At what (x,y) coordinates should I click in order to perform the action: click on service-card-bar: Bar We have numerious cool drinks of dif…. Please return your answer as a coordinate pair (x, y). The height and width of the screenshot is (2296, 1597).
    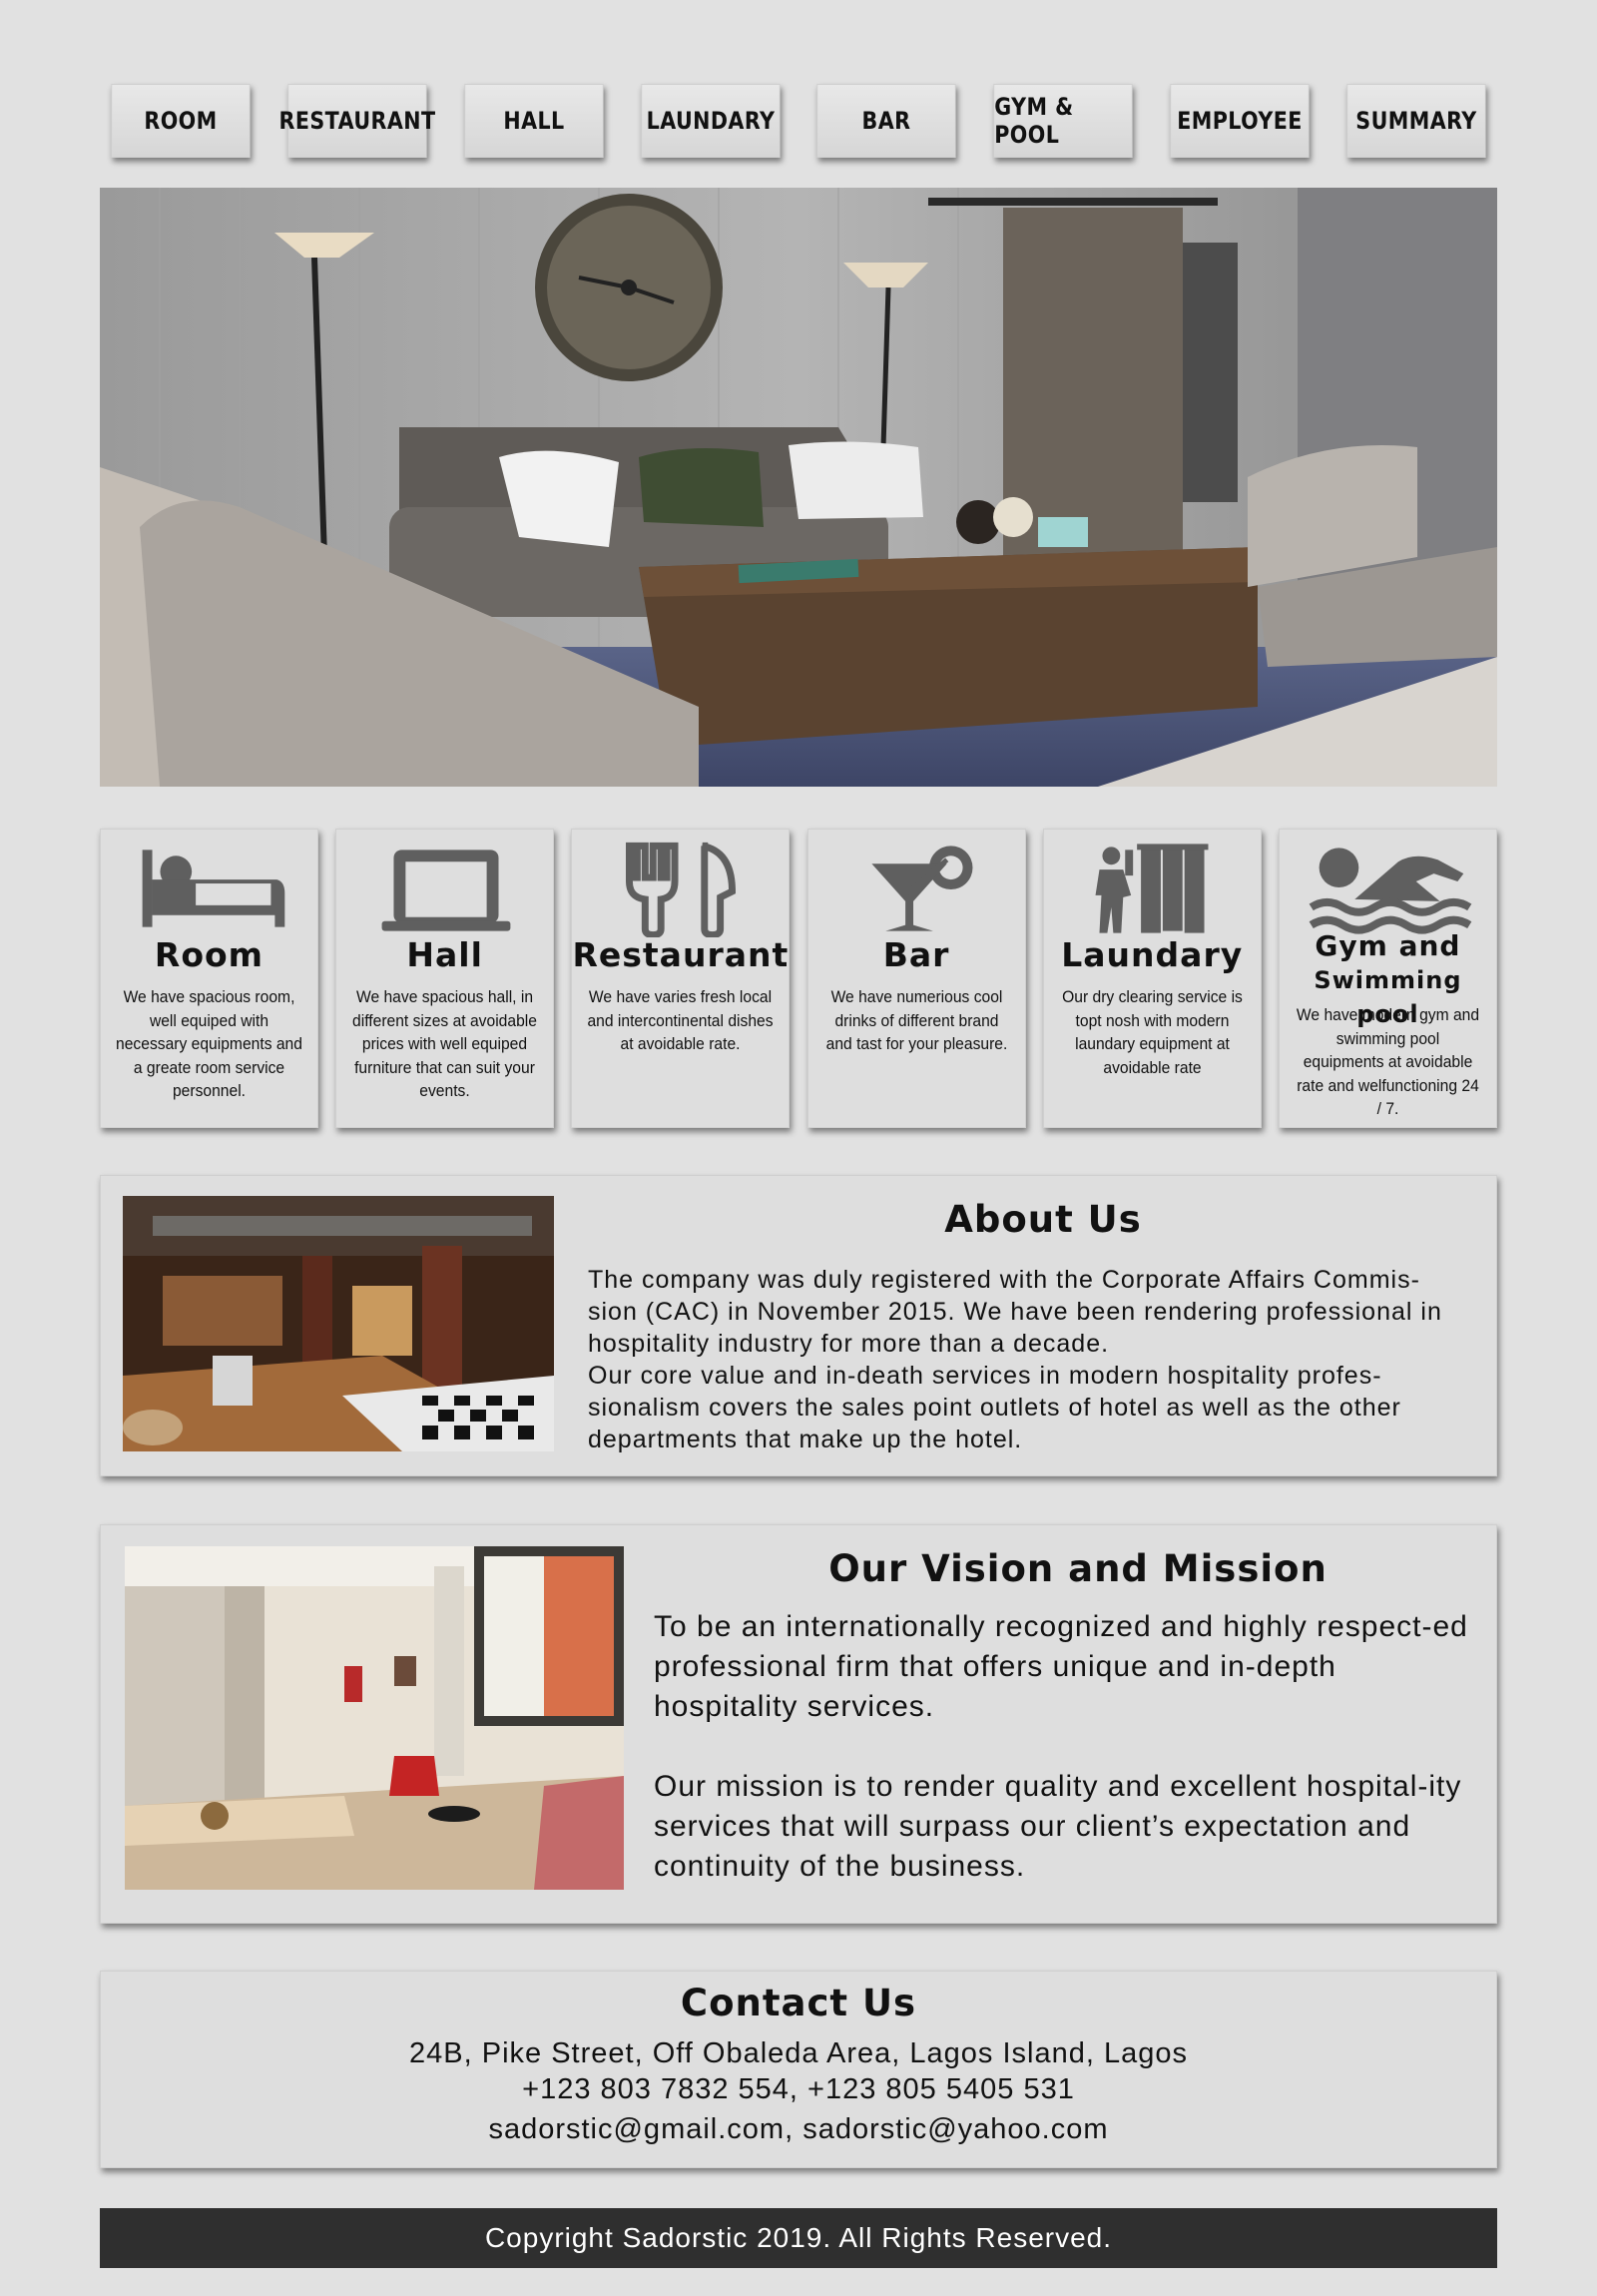
    Looking at the image, I should click on (916, 979).